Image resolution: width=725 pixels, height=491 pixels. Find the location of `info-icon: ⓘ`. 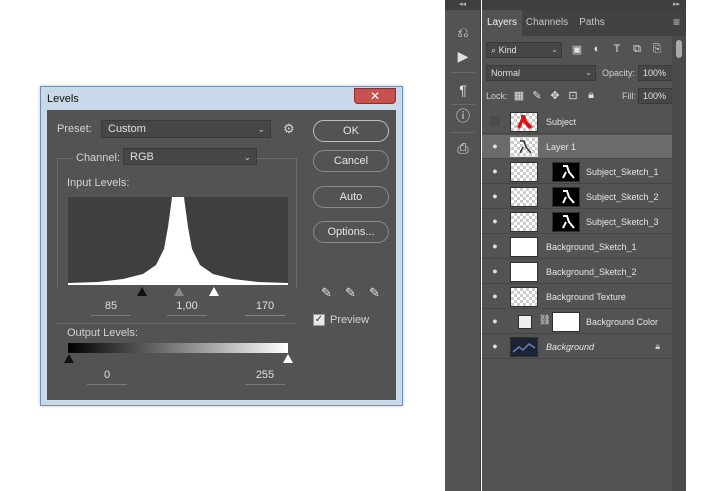

info-icon: ⓘ is located at coordinates (463, 116).